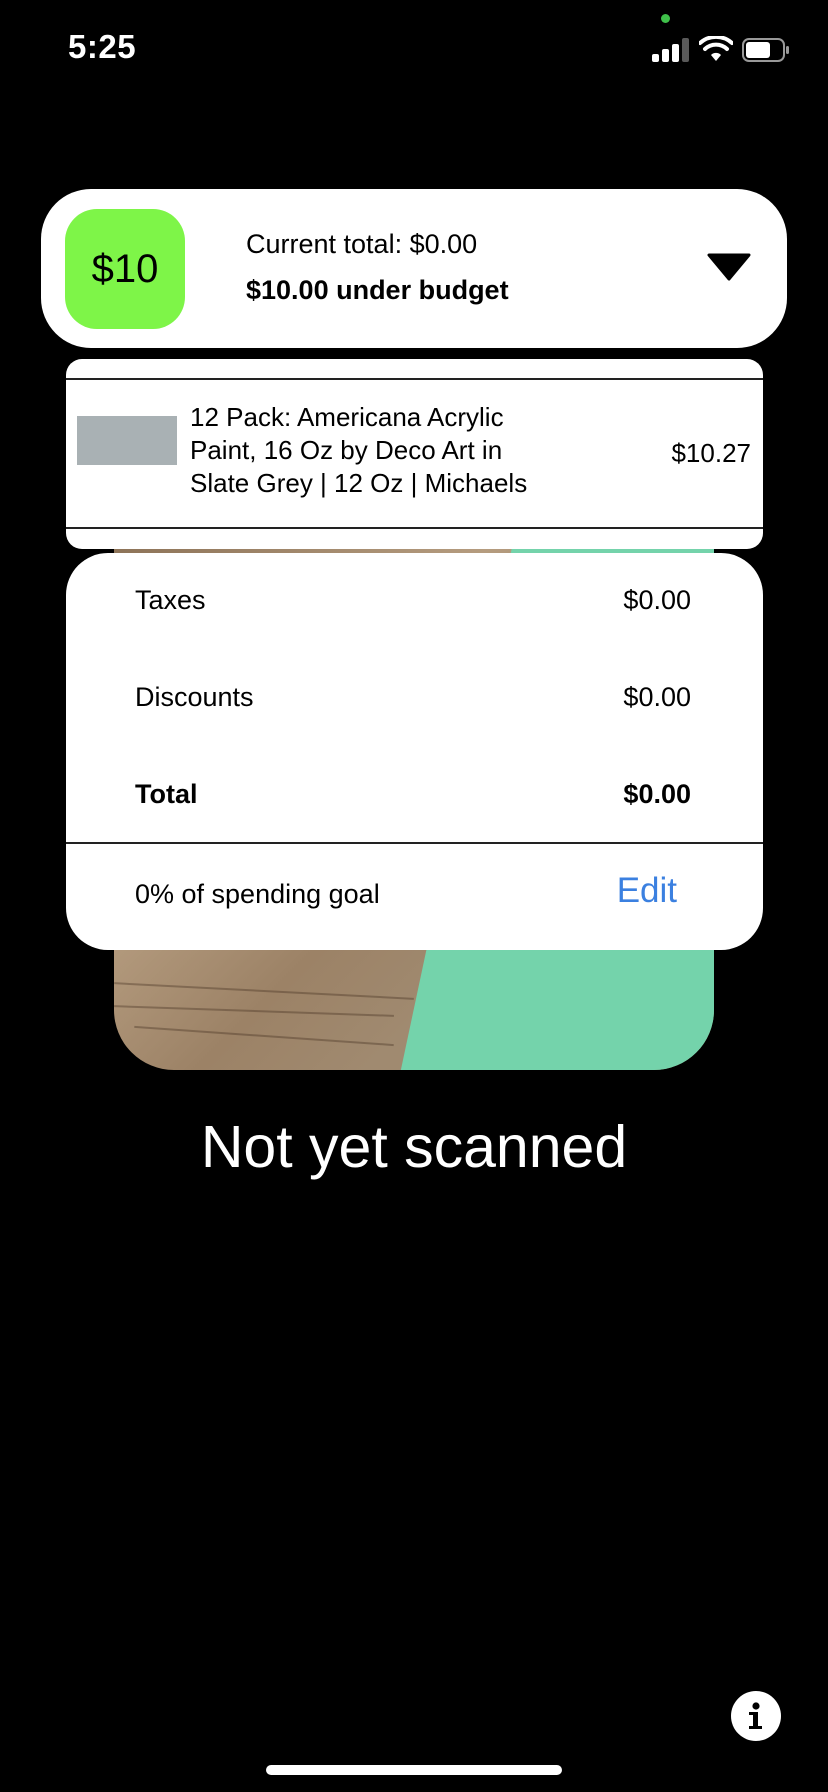  I want to click on chevron-down-icon, so click(729, 267).